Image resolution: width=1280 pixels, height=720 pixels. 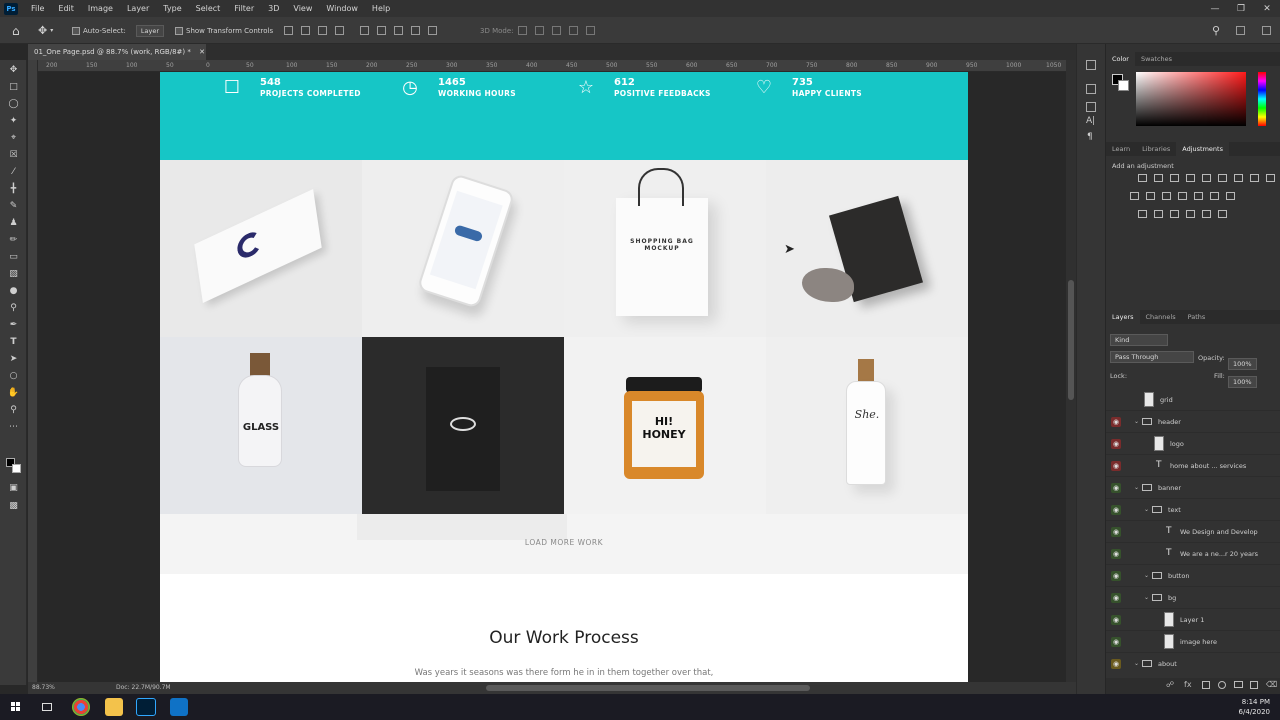 What do you see at coordinates (1254, 685) in the screenshot?
I see `new-layer-icon` at bounding box center [1254, 685].